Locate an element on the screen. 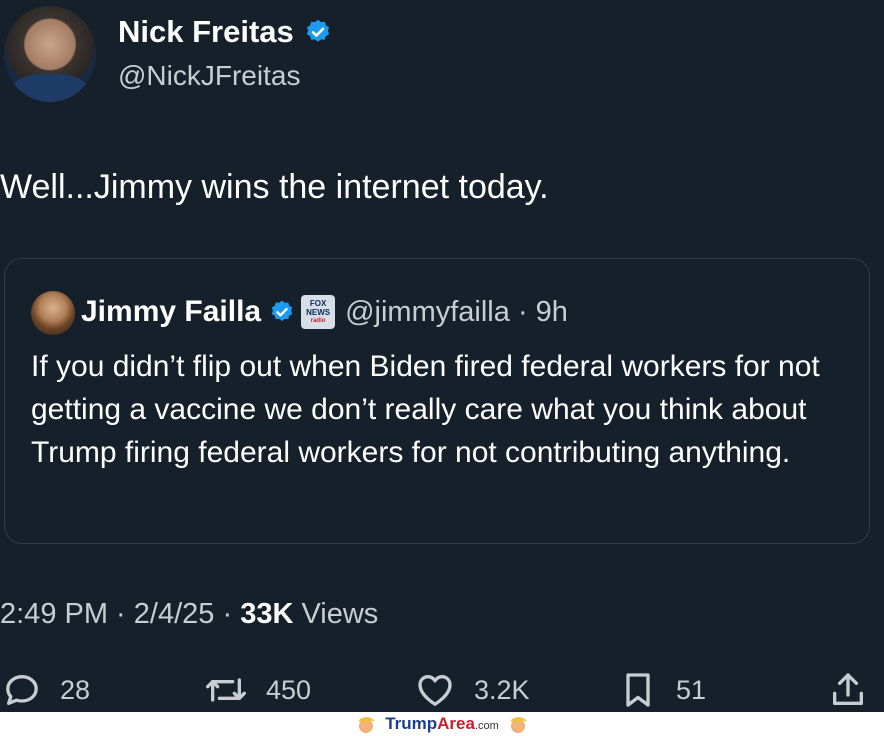 The width and height of the screenshot is (884, 736). share-button is located at coordinates (848, 690).